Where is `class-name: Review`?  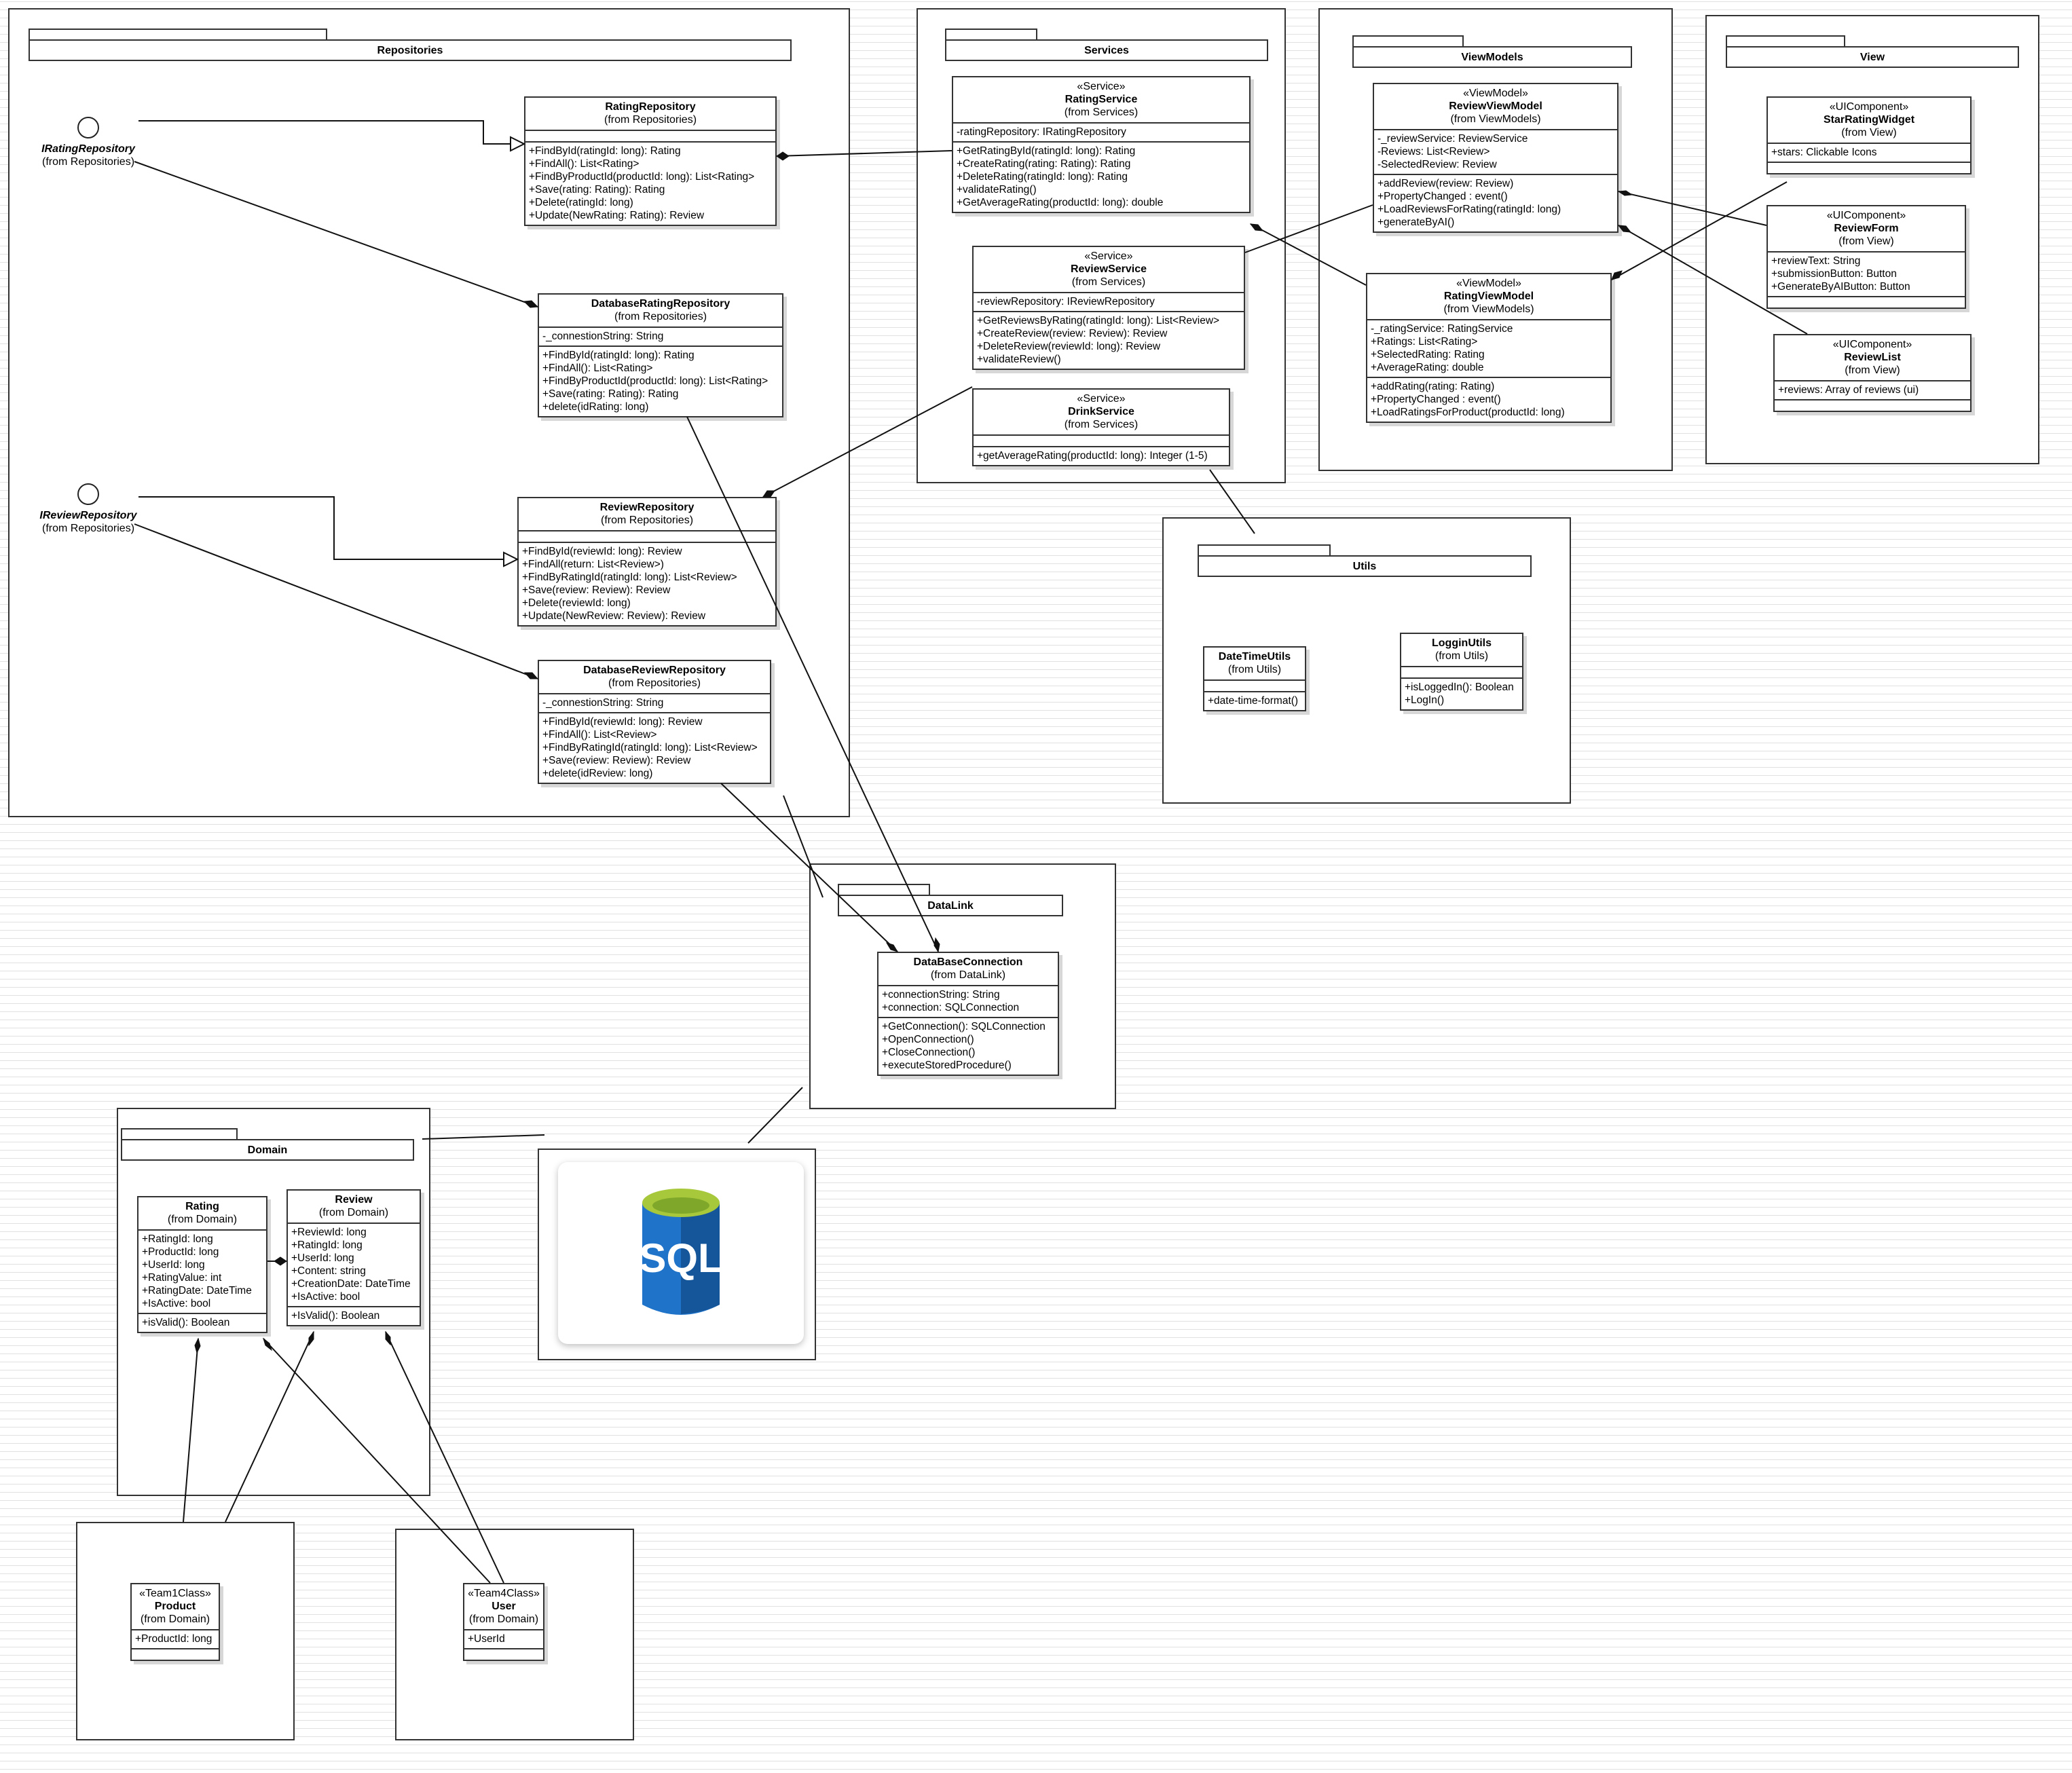
class-name: Review is located at coordinates (354, 1200).